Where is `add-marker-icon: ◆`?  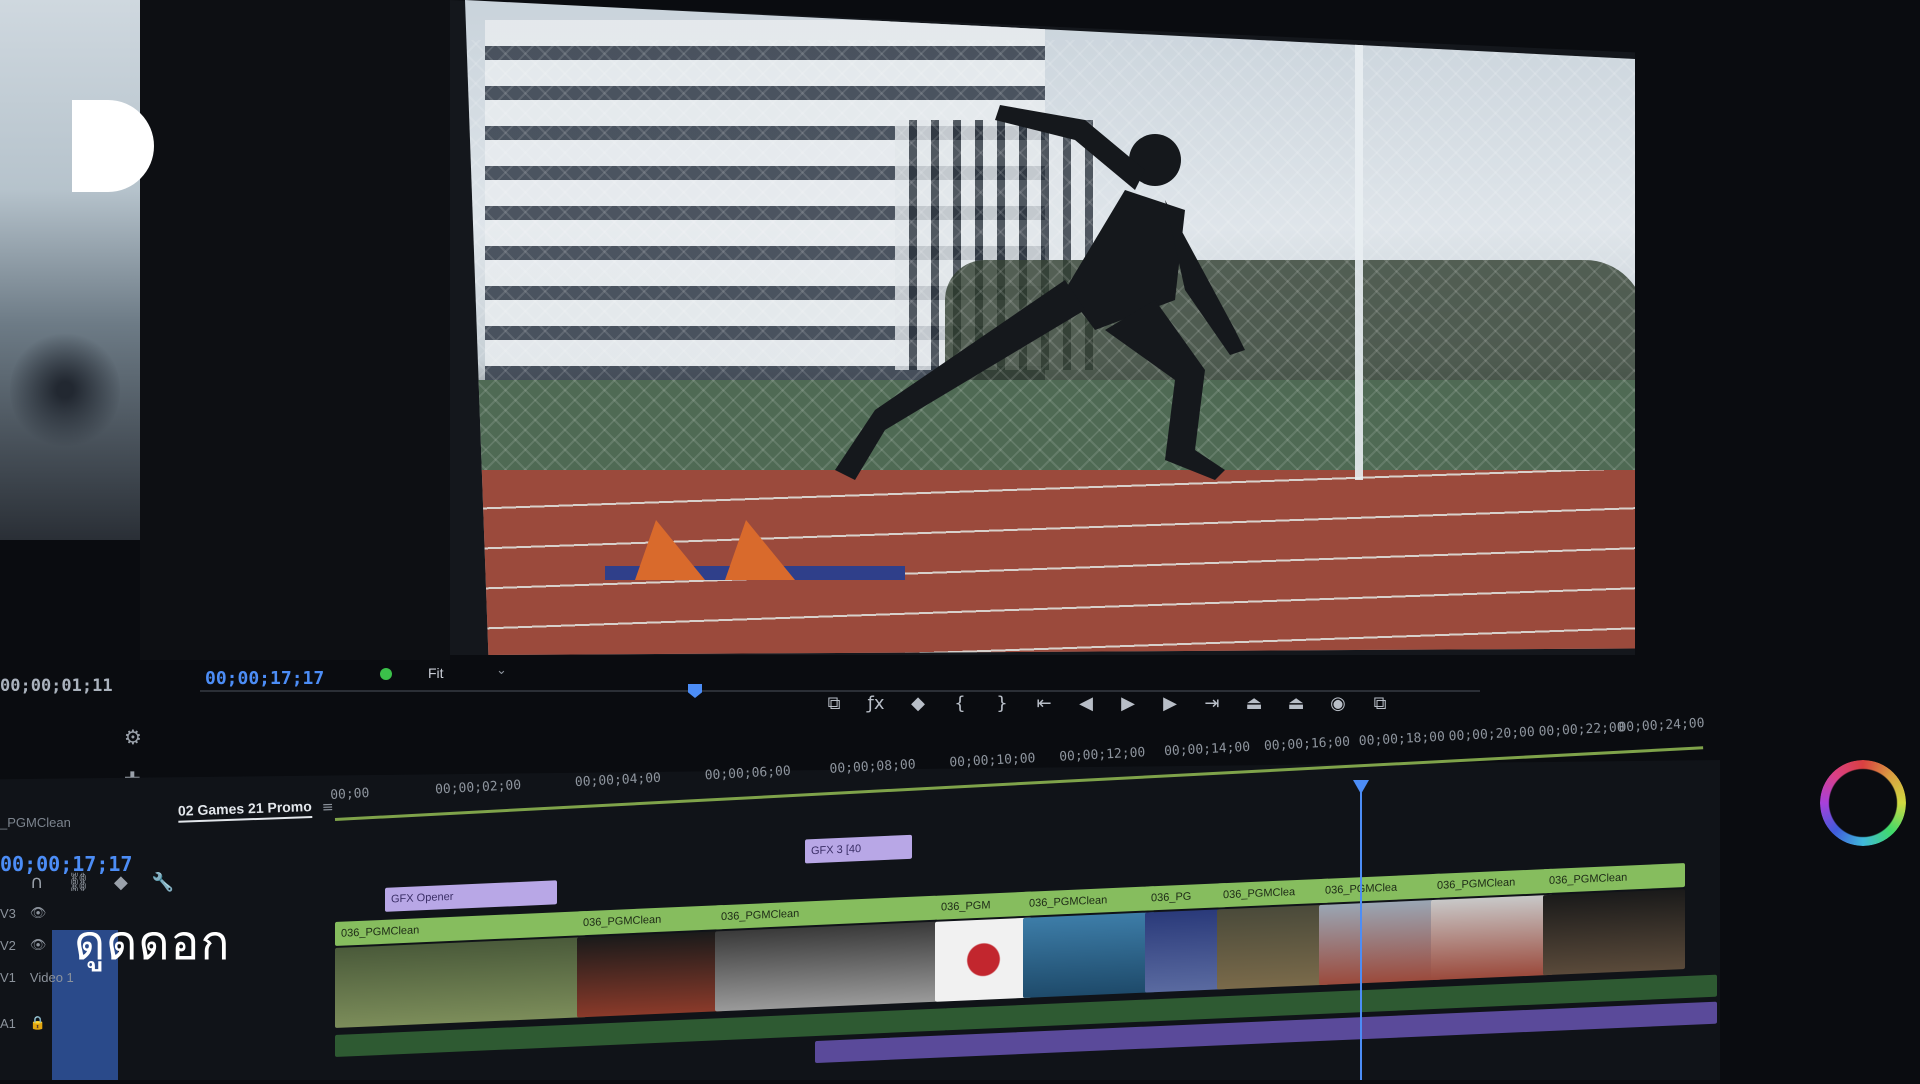 add-marker-icon: ◆ is located at coordinates (121, 882).